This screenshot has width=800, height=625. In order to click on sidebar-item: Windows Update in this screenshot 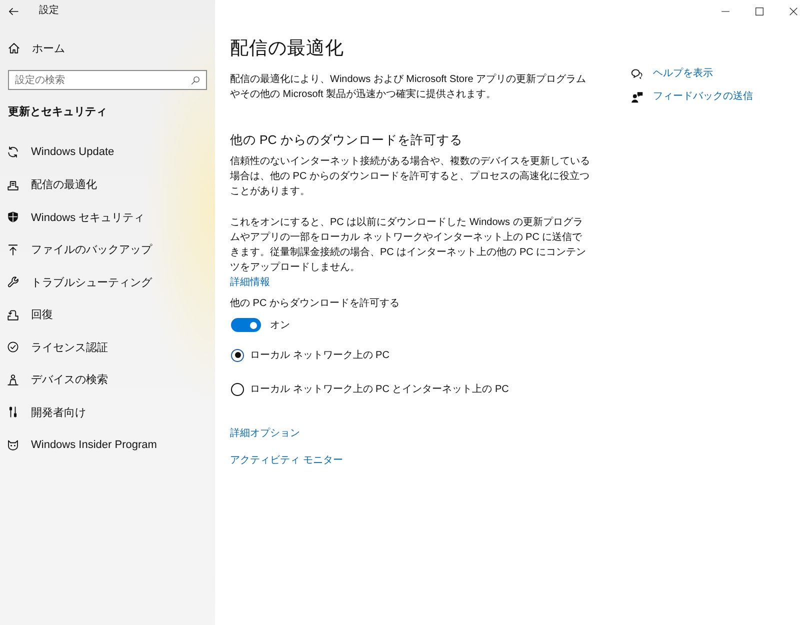, I will do `click(60, 152)`.